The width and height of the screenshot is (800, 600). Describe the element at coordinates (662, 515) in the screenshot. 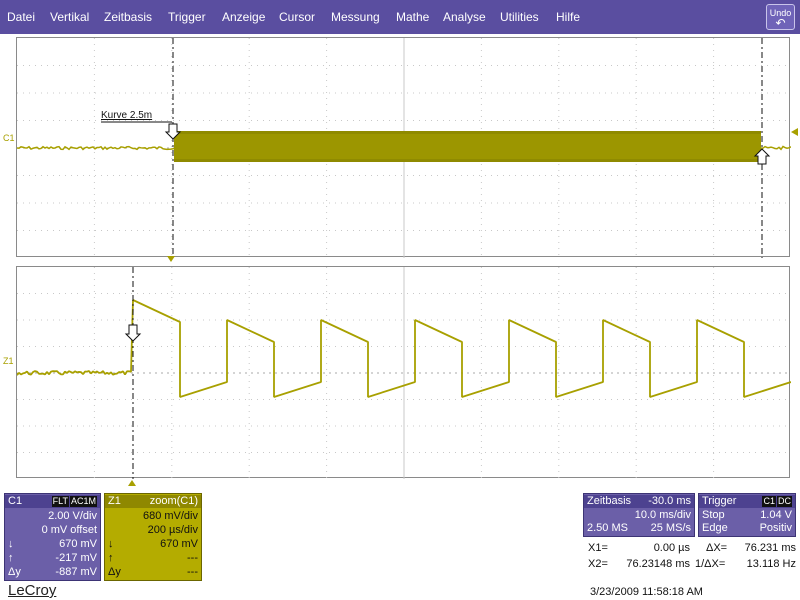

I see `timebase-tdiv: 10.0 ms/div` at that location.